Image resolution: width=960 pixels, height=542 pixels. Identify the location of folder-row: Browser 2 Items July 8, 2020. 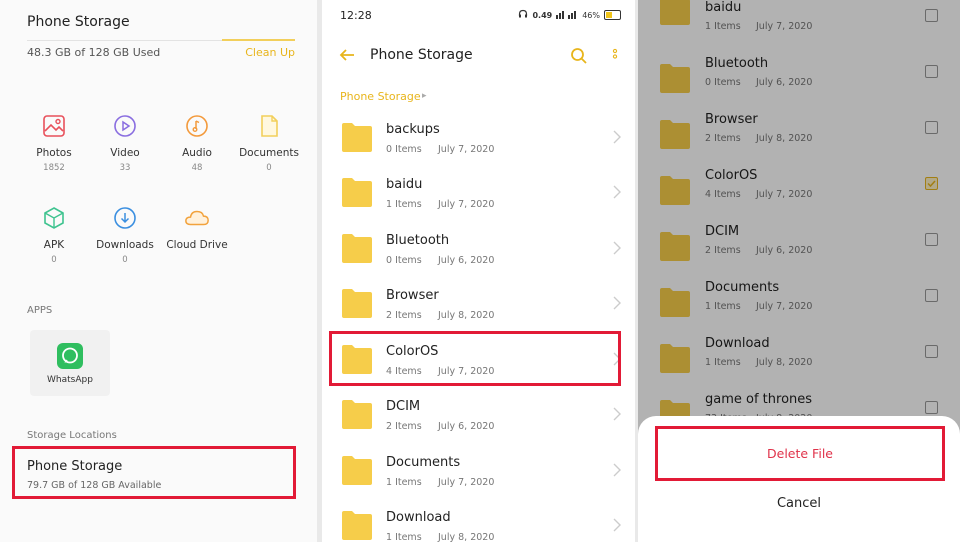
(478, 304).